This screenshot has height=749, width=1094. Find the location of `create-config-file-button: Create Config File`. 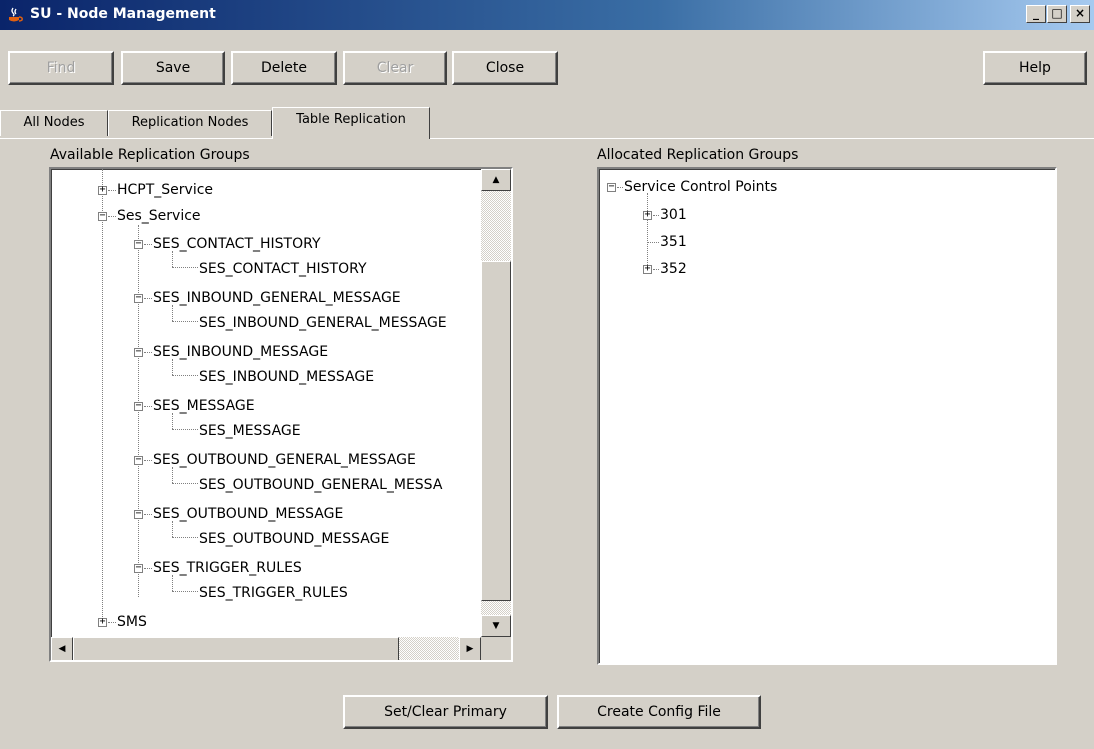

create-config-file-button: Create Config File is located at coordinates (659, 712).